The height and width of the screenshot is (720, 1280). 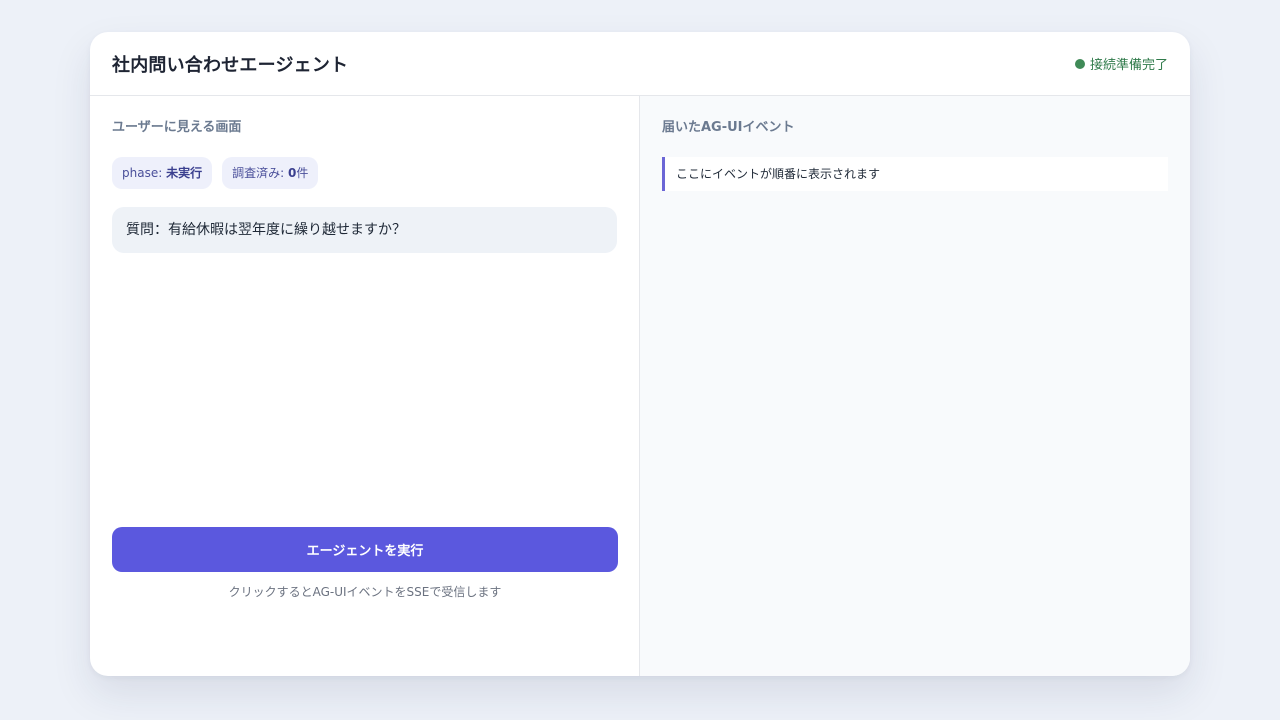 What do you see at coordinates (1128, 65) in the screenshot?
I see `status-text: 接続準備完了` at bounding box center [1128, 65].